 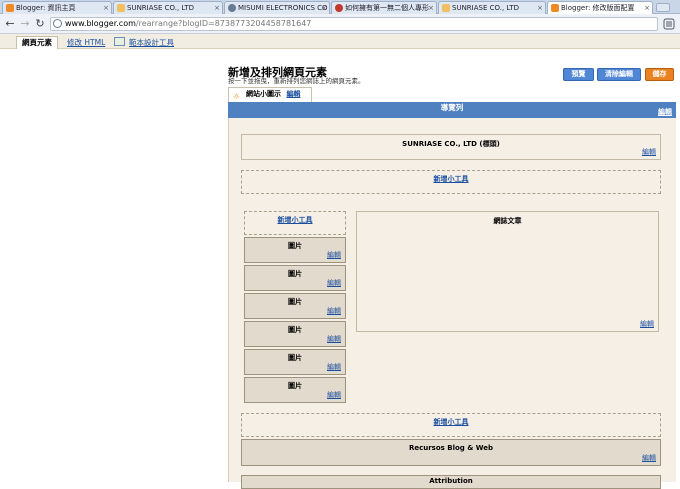 I want to click on tab-page-elements: 網頁元素, so click(x=37, y=42).